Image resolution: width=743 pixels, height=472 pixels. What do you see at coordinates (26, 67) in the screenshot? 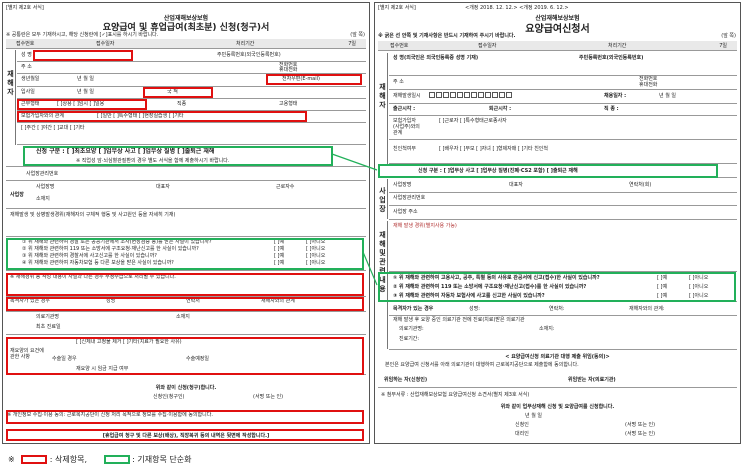
I see `left-address: 주 소` at bounding box center [26, 67].